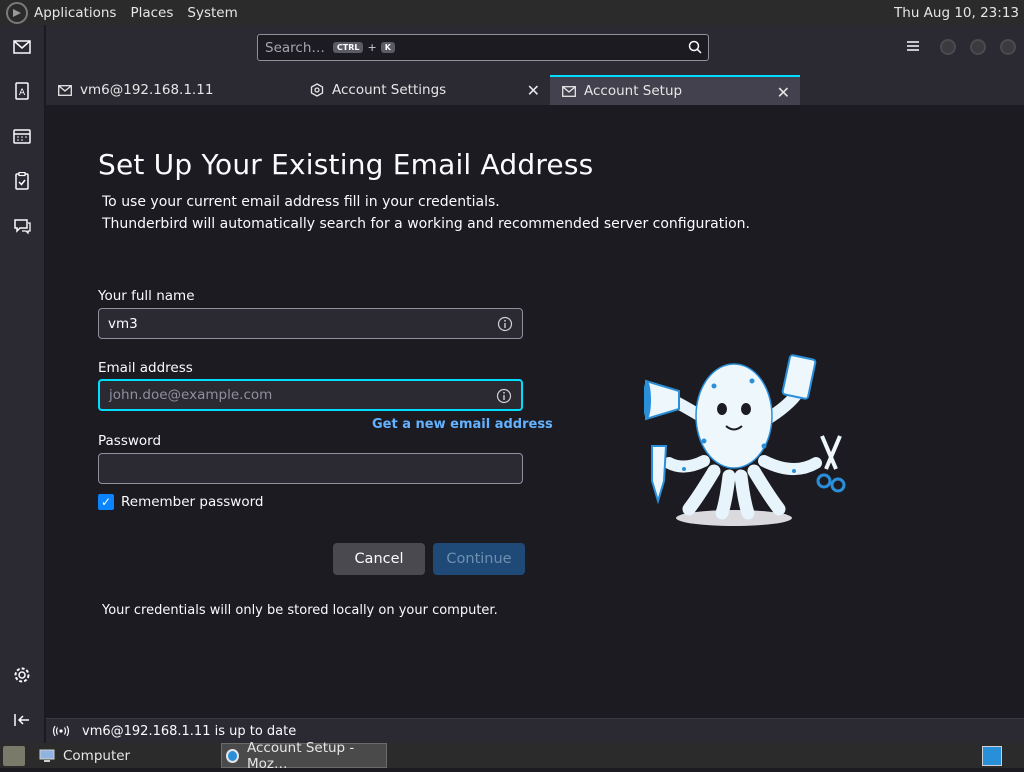 The width and height of the screenshot is (1024, 772). Describe the element at coordinates (22, 136) in the screenshot. I see `calendar-icon` at that location.